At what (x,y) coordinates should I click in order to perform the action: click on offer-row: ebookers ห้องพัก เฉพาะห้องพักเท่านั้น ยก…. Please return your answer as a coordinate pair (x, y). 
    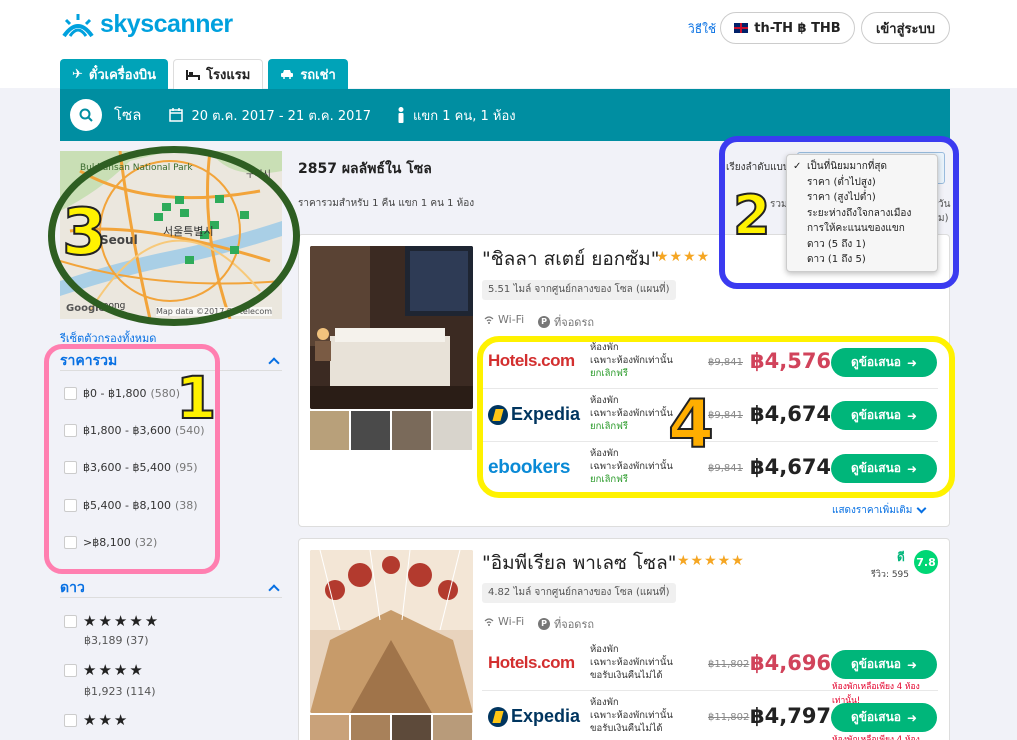
    Looking at the image, I should click on (710, 469).